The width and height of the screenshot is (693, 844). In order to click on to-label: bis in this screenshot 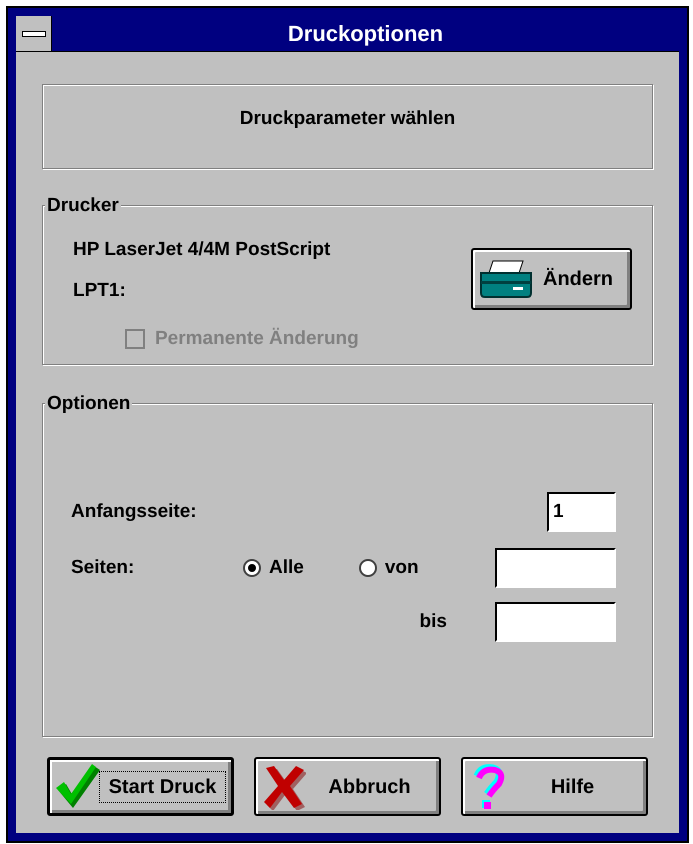, I will do `click(433, 622)`.